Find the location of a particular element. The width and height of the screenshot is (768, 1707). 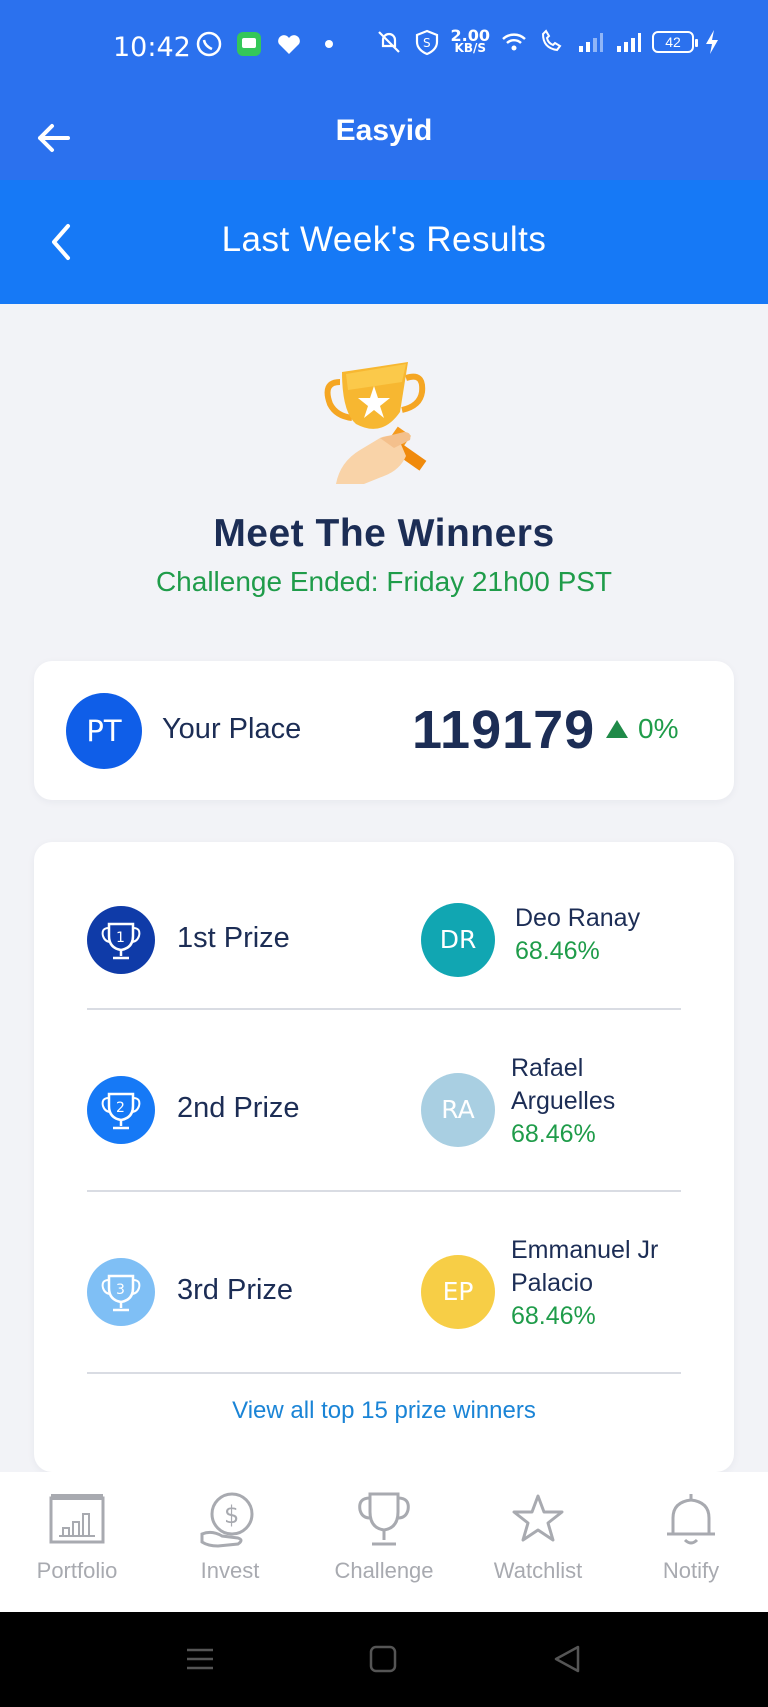

charging-icon is located at coordinates (712, 42).